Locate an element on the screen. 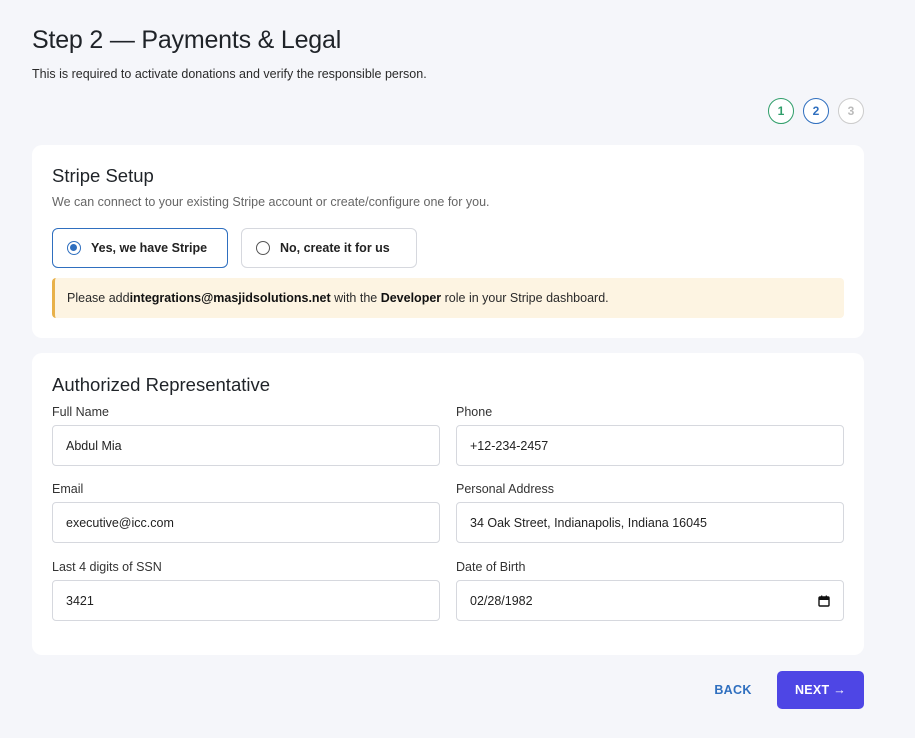 The height and width of the screenshot is (738, 915). ssn-label: Last 4 digits of SSN is located at coordinates (107, 567).